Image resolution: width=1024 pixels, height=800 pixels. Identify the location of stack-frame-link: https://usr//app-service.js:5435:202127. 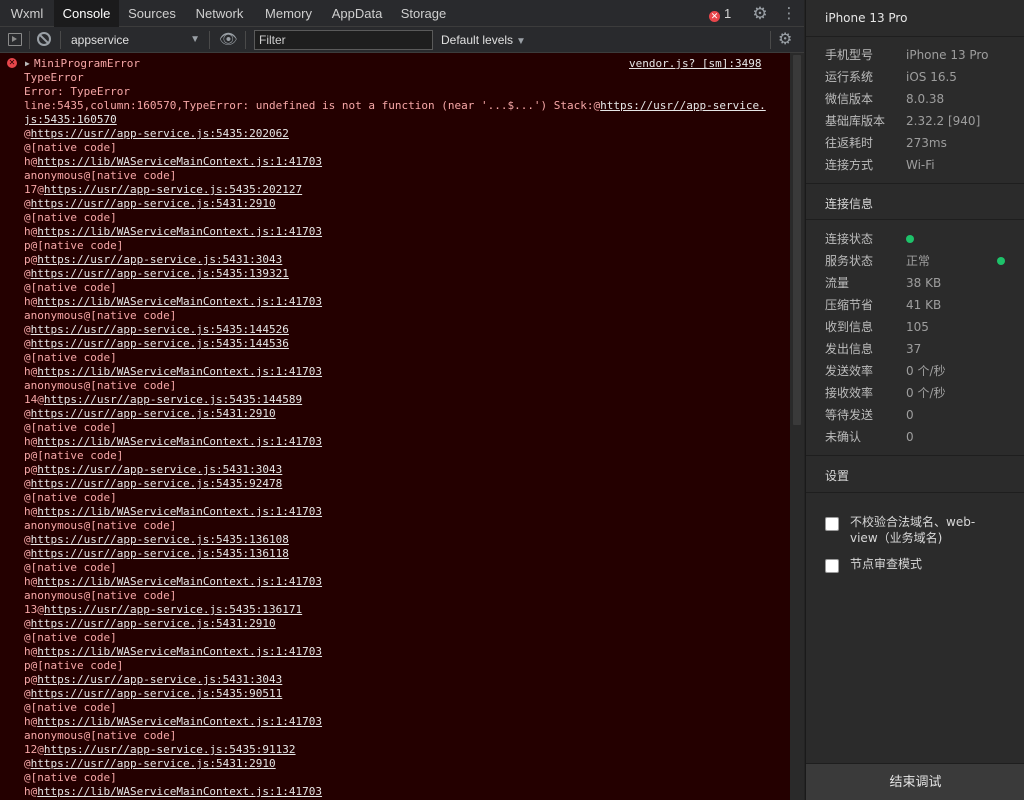
(173, 189).